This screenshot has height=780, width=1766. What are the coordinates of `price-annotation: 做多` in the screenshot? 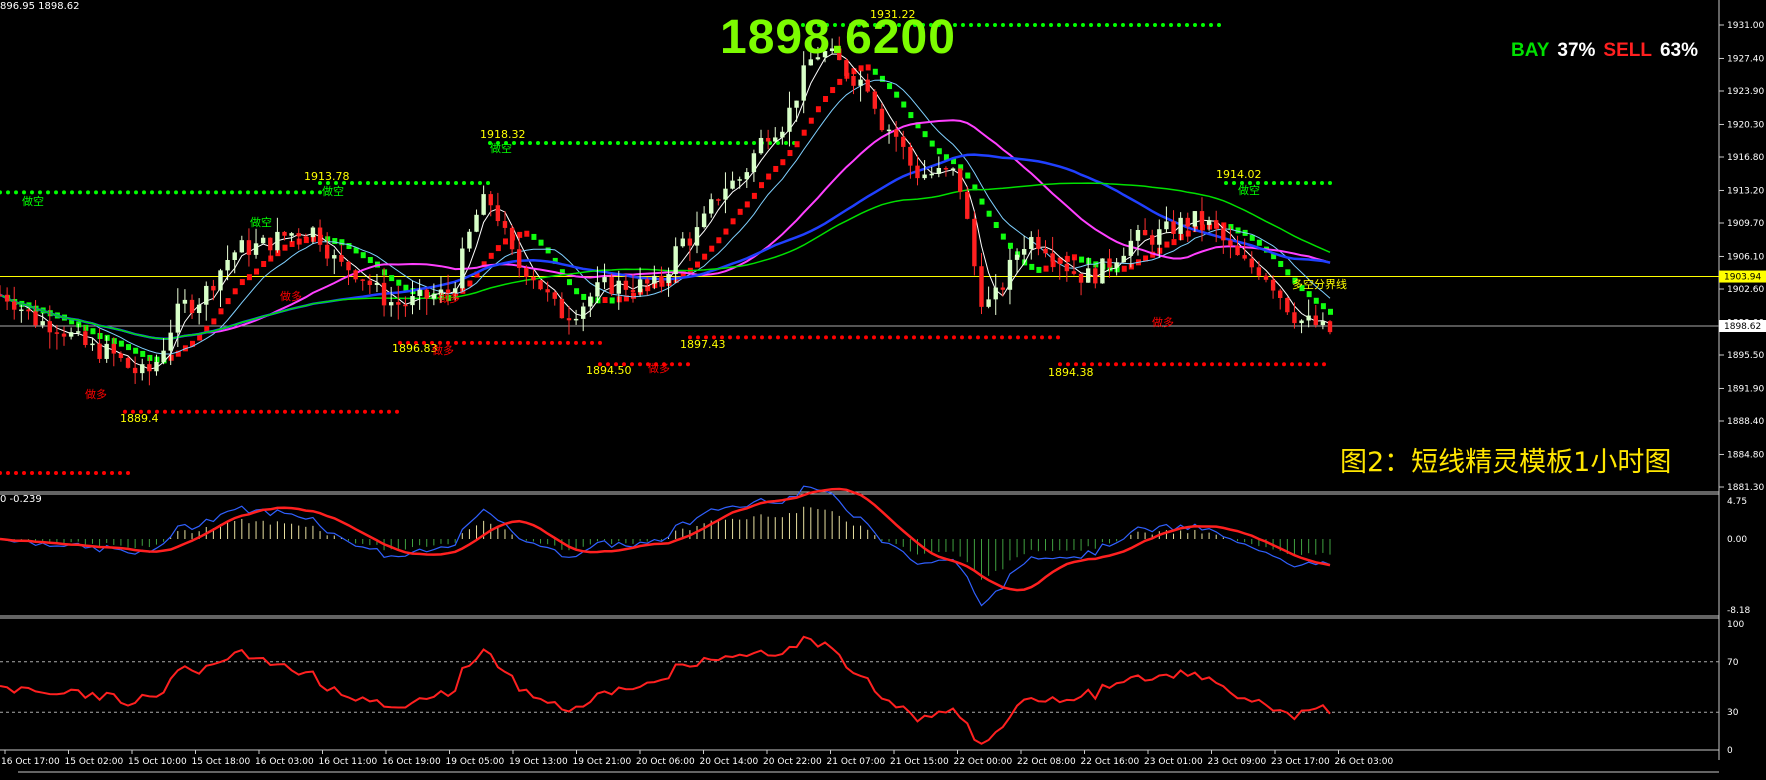 It's located at (443, 350).